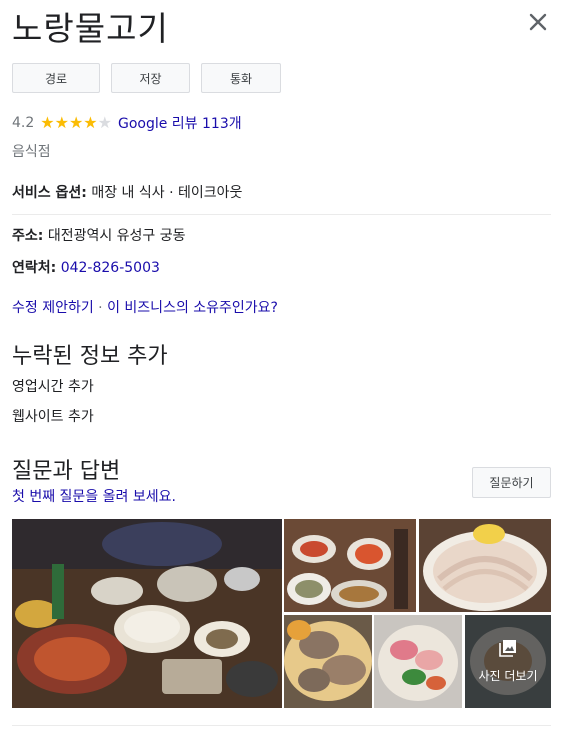 The height and width of the screenshot is (732, 563). I want to click on service-options: 서비스 옵션: 매장 내 식사 · 테이크아웃, so click(127, 192).